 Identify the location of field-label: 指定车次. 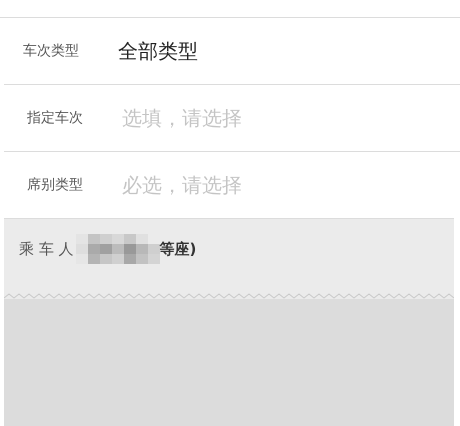
(55, 118).